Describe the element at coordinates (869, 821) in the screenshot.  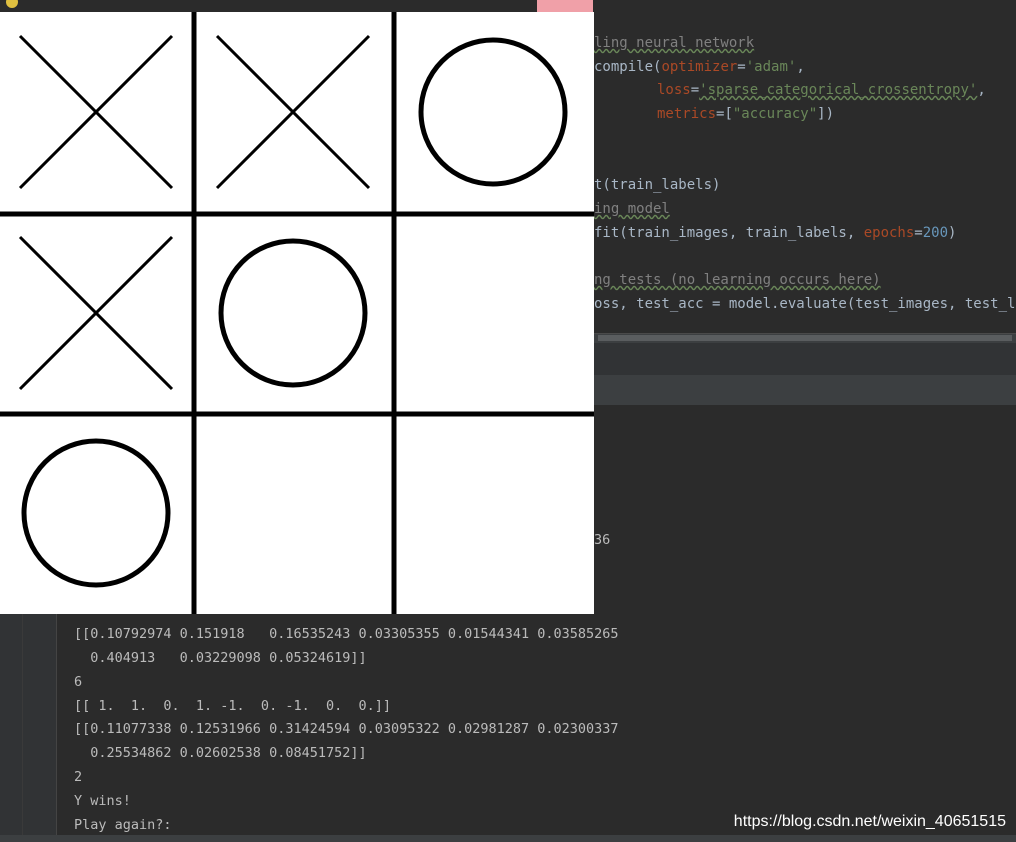
I see `watermark: https://blog.csdn.net/weixin_40651515` at that location.